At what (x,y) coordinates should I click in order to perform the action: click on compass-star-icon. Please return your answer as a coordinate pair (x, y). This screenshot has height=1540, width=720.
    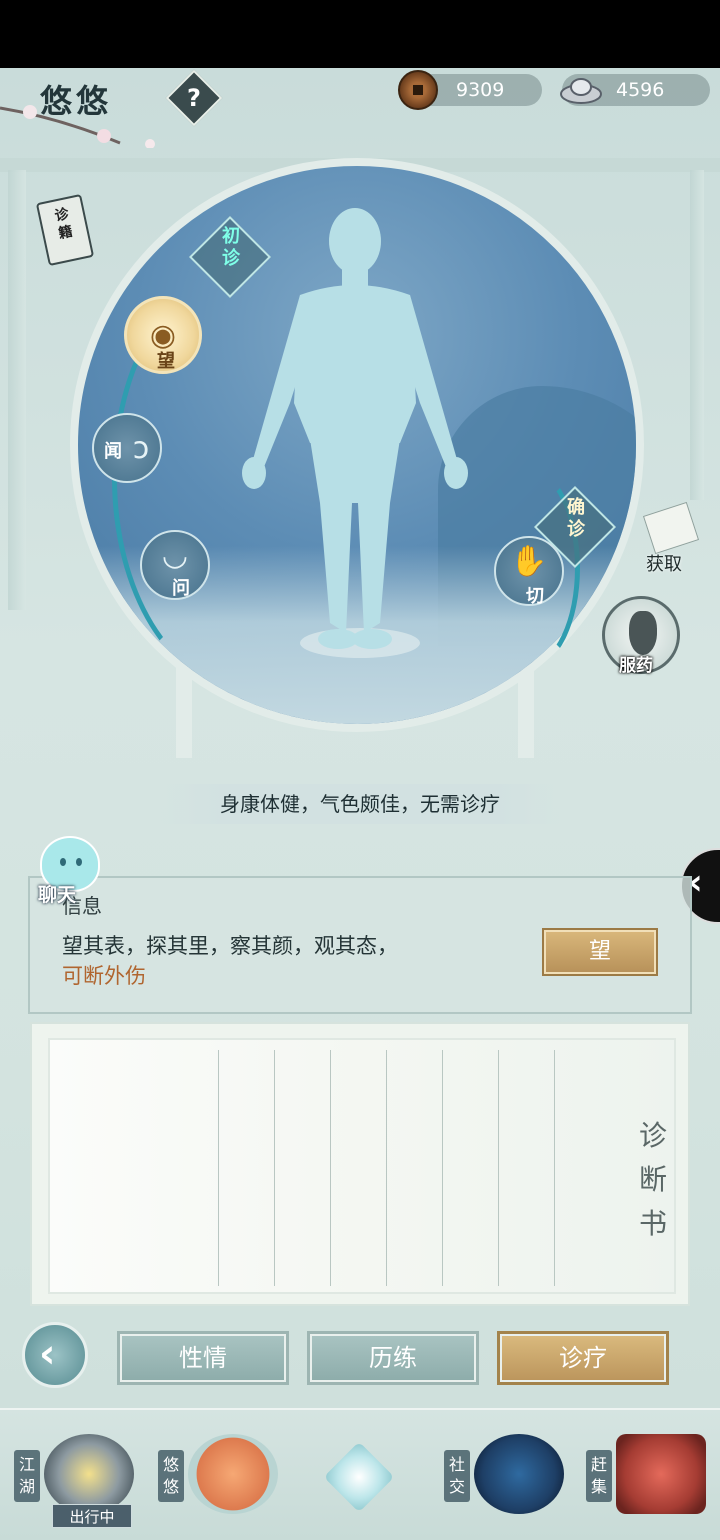
    Looking at the image, I should click on (359, 1477).